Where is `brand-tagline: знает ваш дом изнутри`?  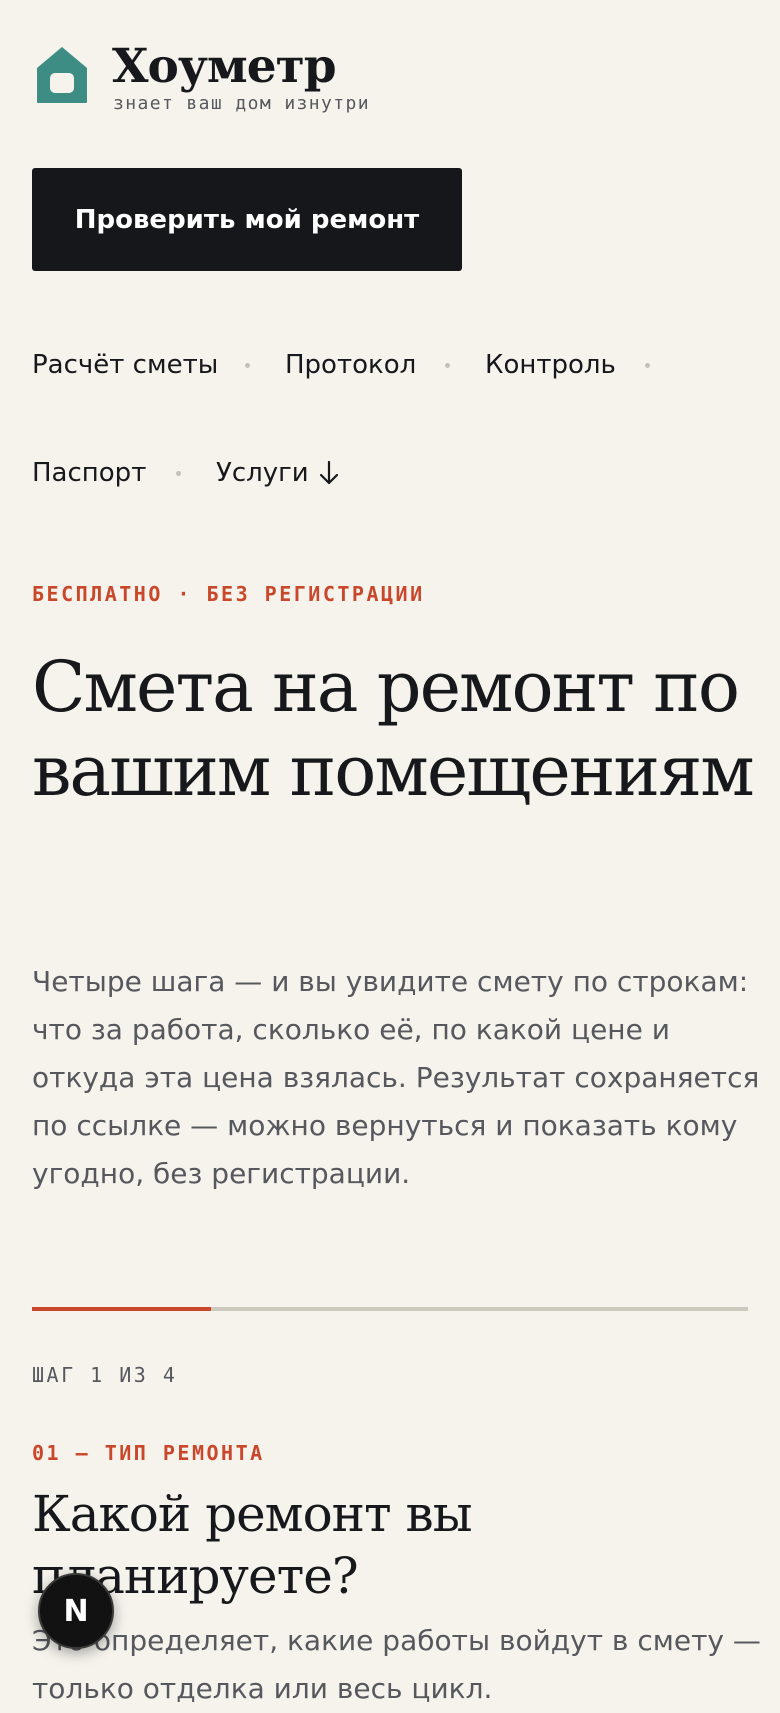 brand-tagline: знает ваш дом изнутри is located at coordinates (241, 103).